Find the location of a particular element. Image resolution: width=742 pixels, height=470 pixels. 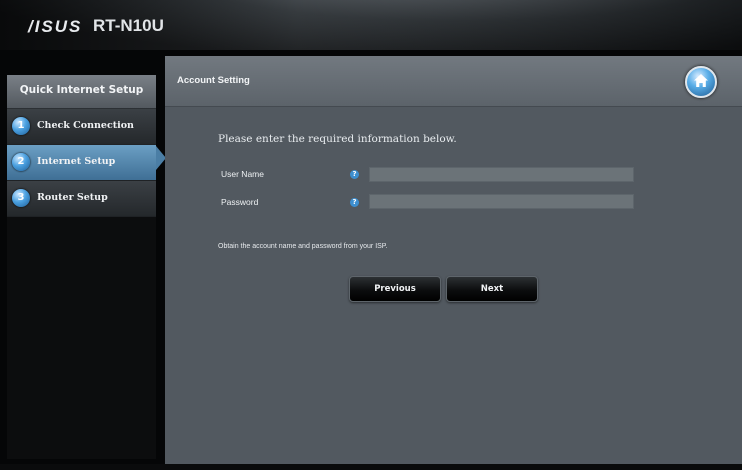

top-banner: /ISUS RT-N10U is located at coordinates (371, 25).